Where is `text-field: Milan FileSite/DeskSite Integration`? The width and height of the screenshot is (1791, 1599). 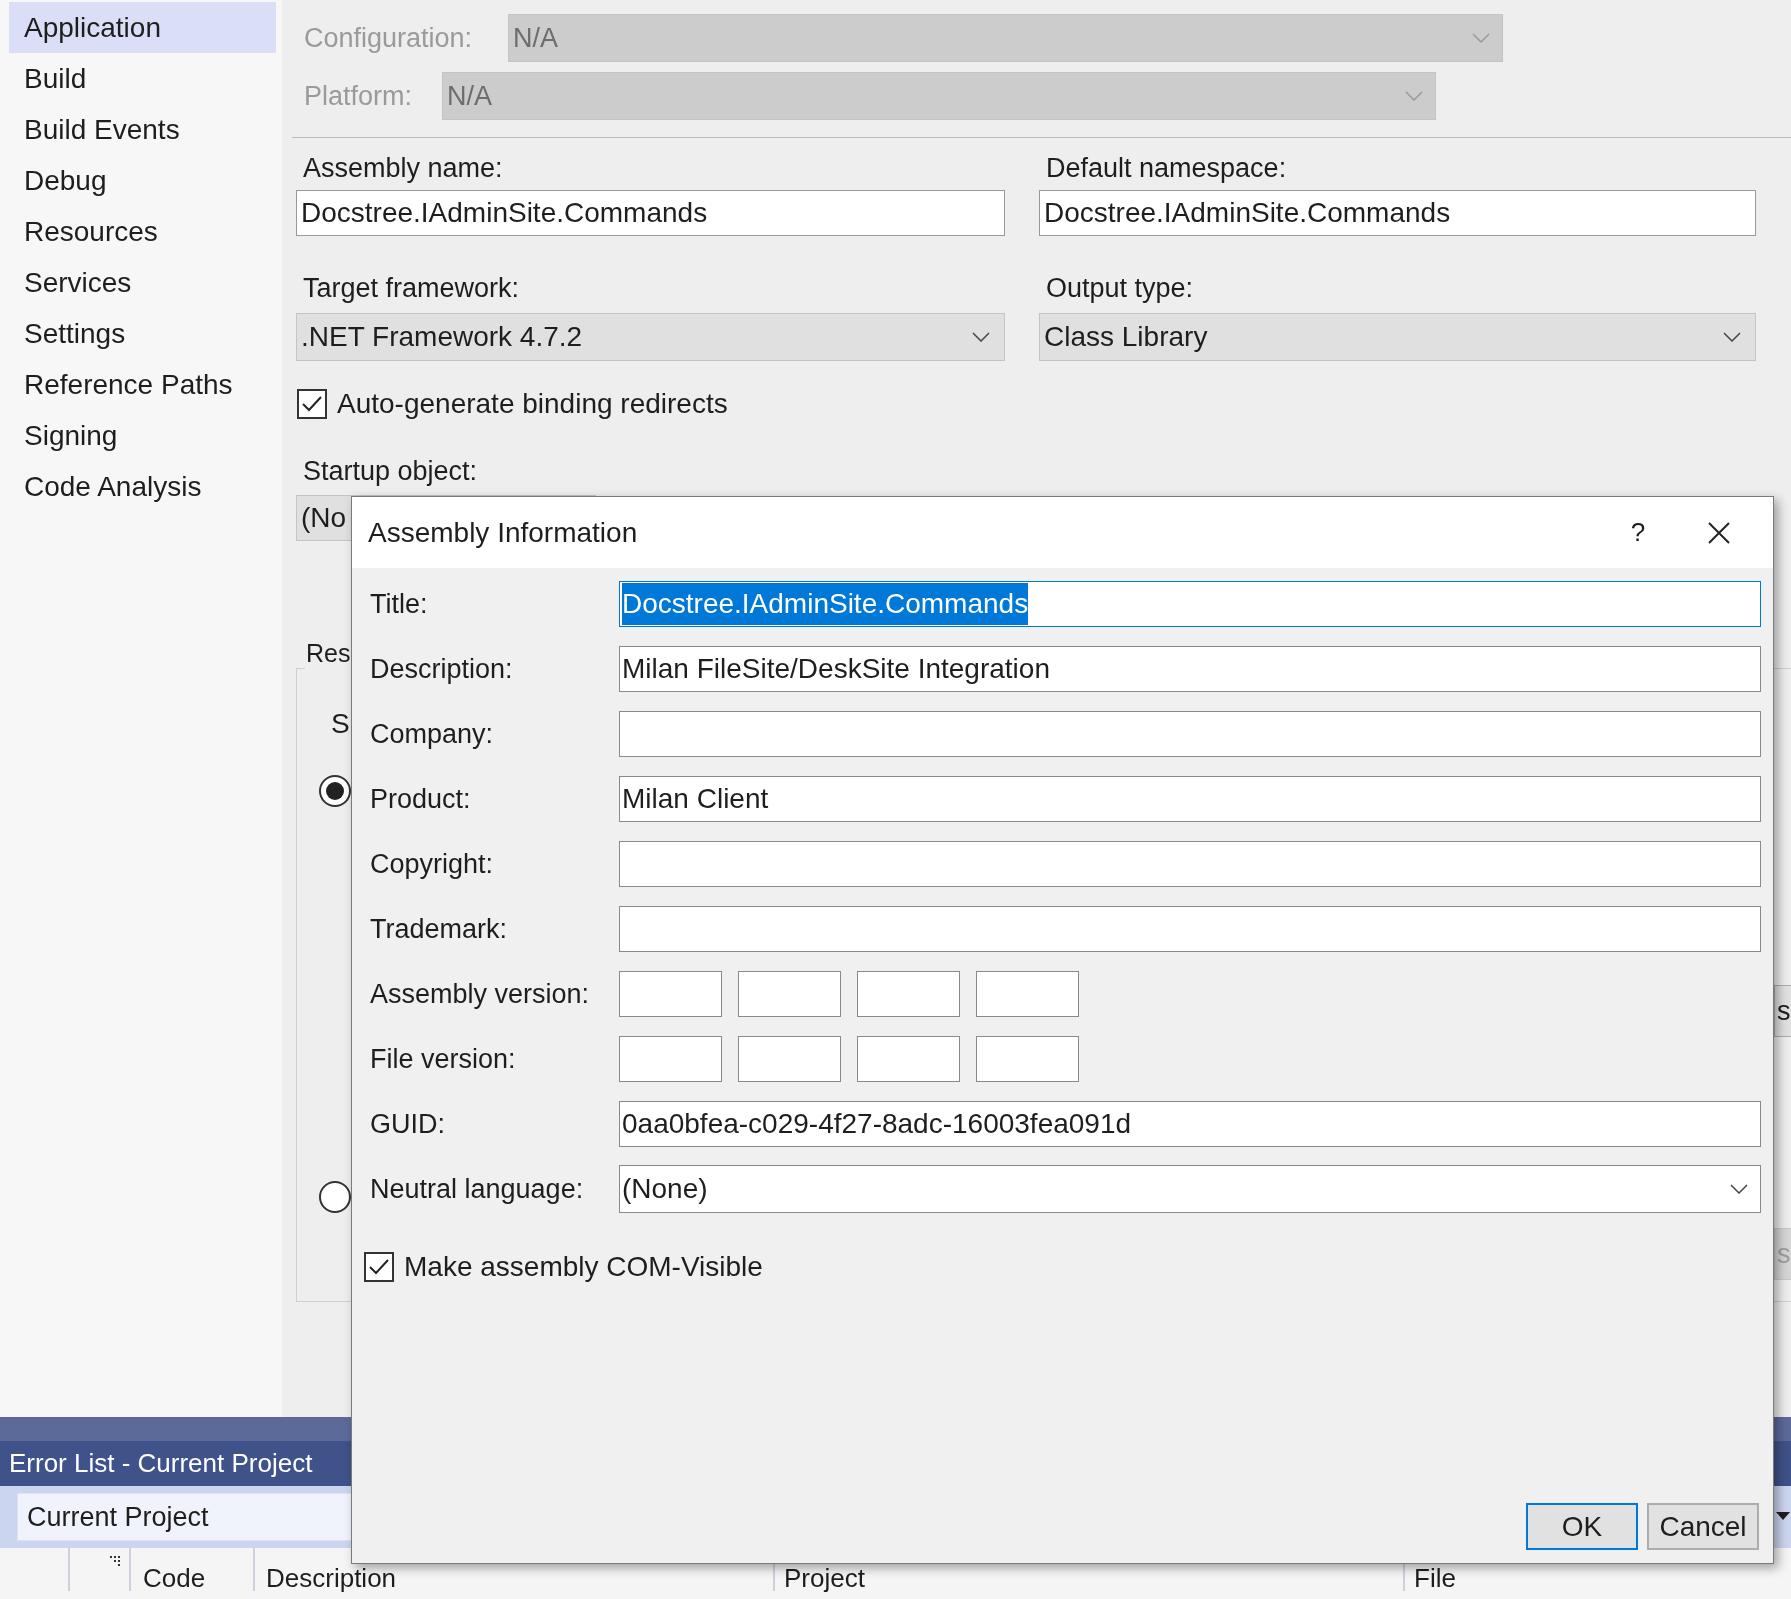
text-field: Milan FileSite/DeskSite Integration is located at coordinates (1190, 669).